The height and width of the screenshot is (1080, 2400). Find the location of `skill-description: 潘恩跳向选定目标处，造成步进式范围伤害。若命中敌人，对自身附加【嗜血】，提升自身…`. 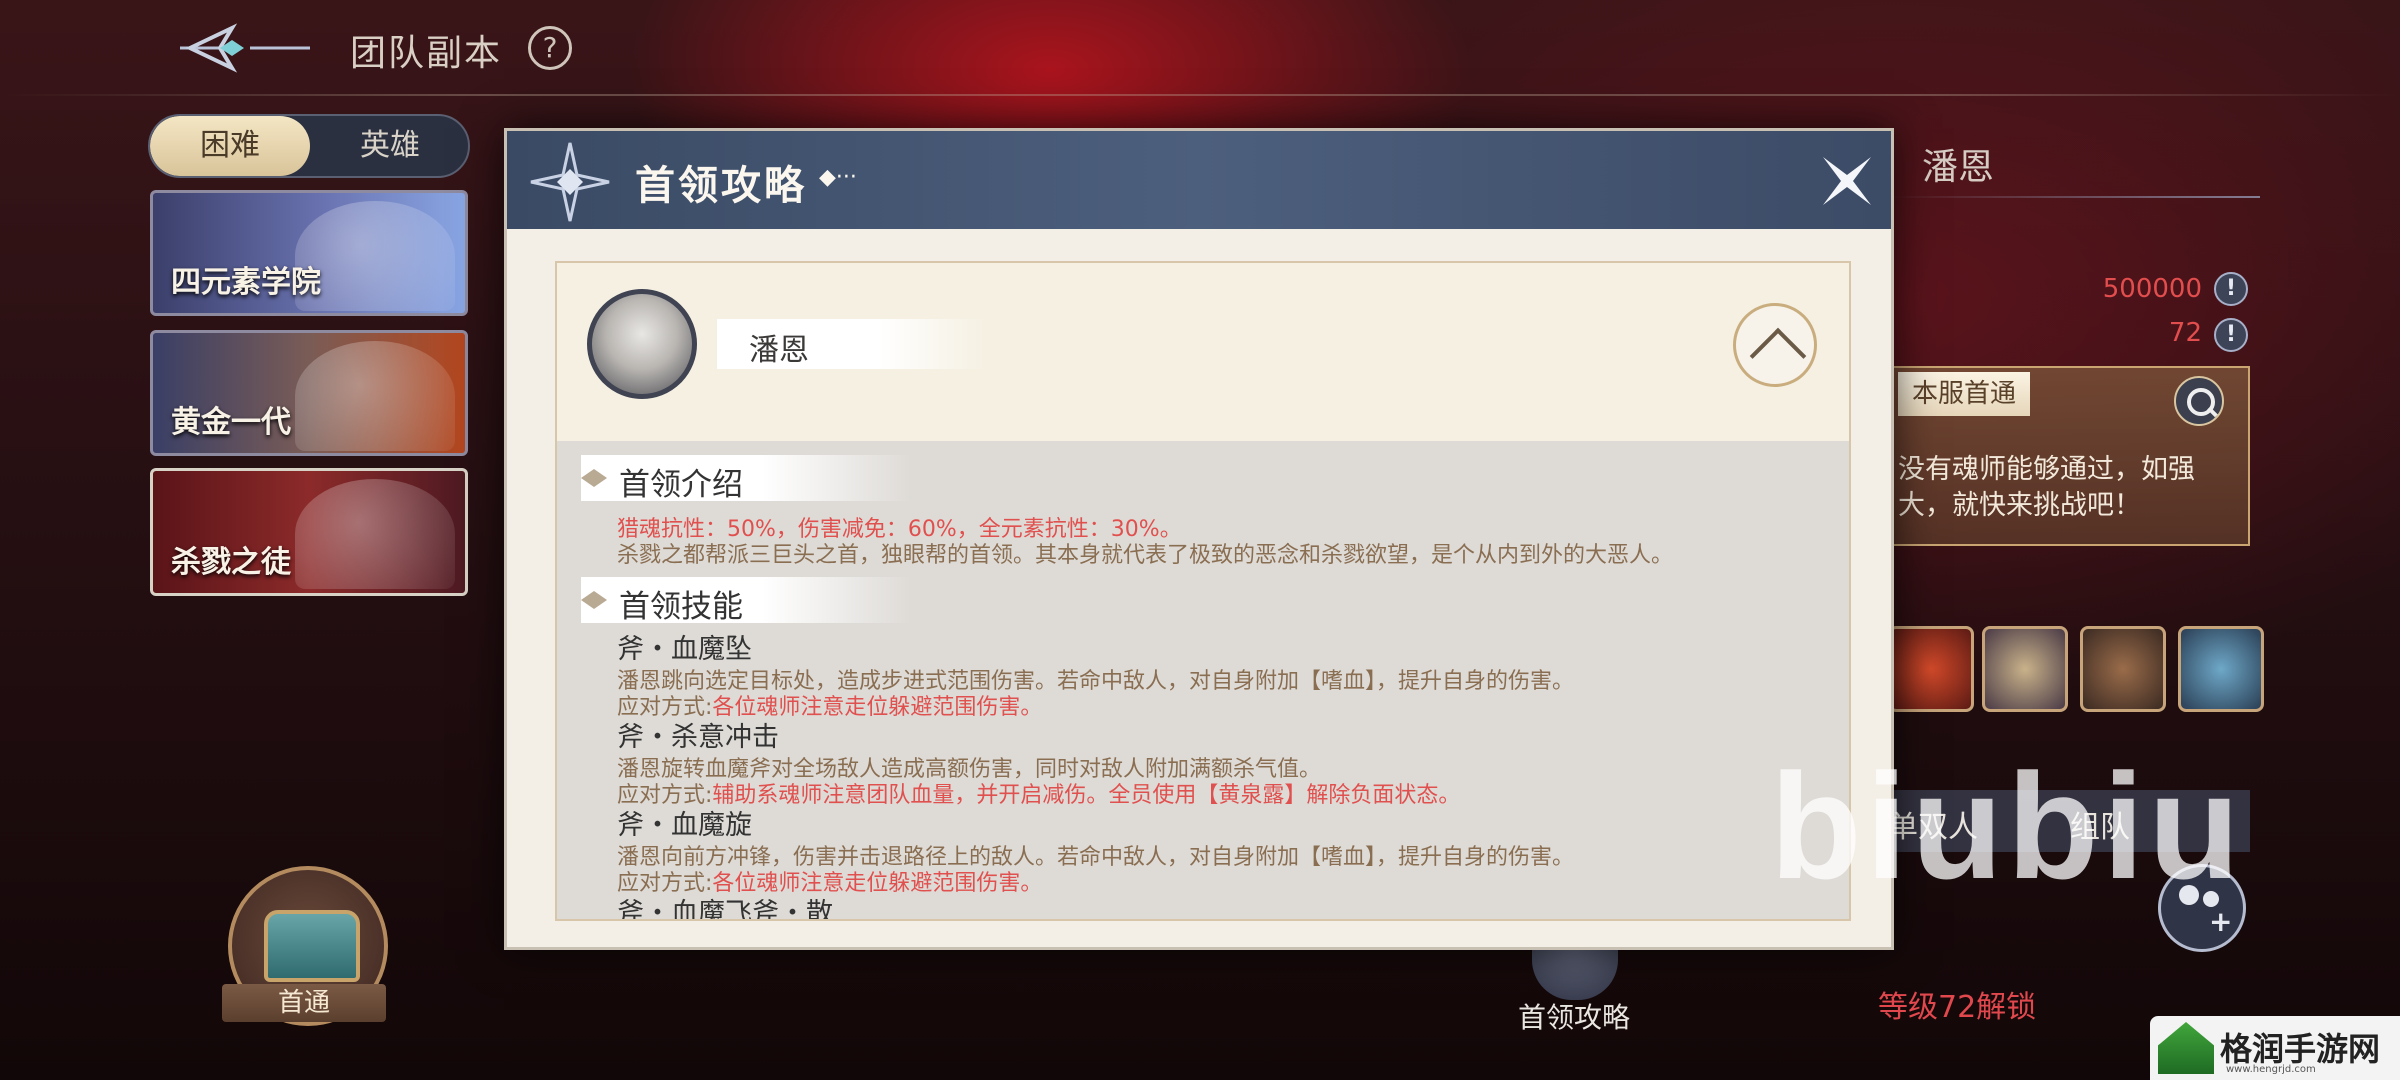

skill-description: 潘恩跳向选定目标处，造成步进式范围伤害。若命中敌人，对自身附加【嗜血】，提升自身… is located at coordinates (1096, 681).